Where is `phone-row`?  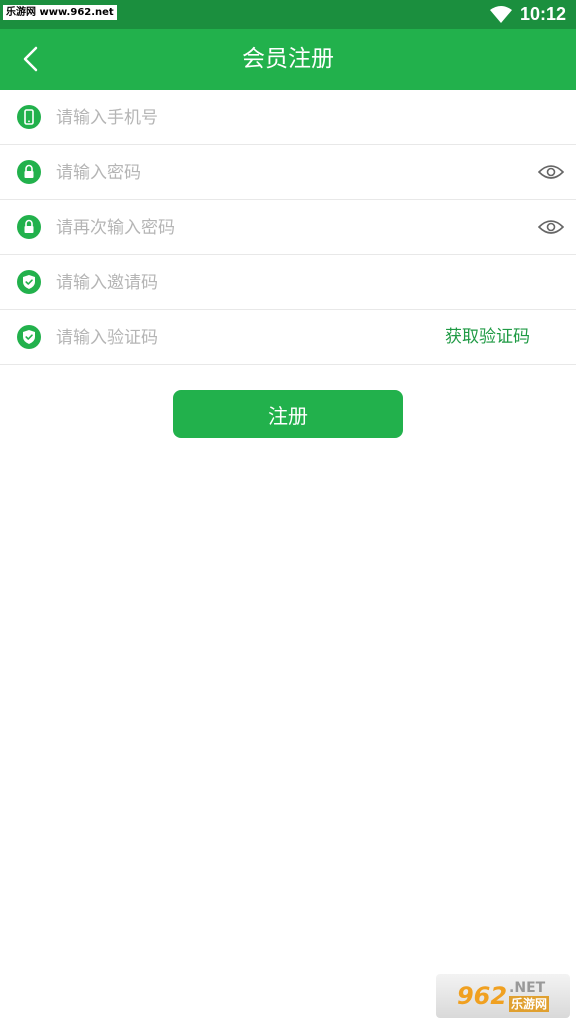 phone-row is located at coordinates (288, 117).